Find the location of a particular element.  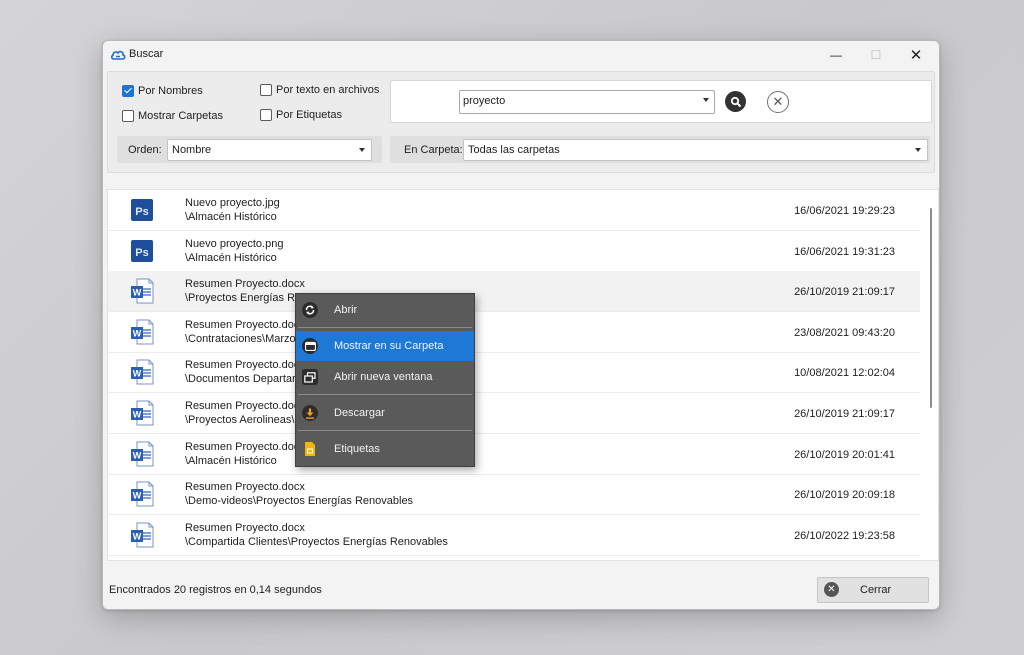

por-texto-label: Por texto en archivos is located at coordinates (328, 90).